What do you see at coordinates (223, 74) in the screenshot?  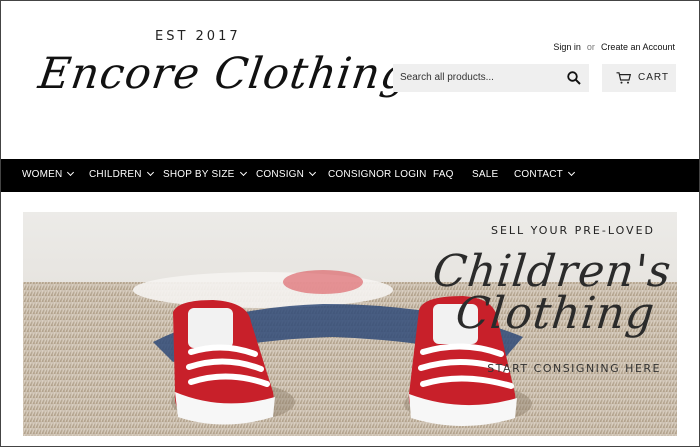 I see `brand-logo: Encore Clothing` at bounding box center [223, 74].